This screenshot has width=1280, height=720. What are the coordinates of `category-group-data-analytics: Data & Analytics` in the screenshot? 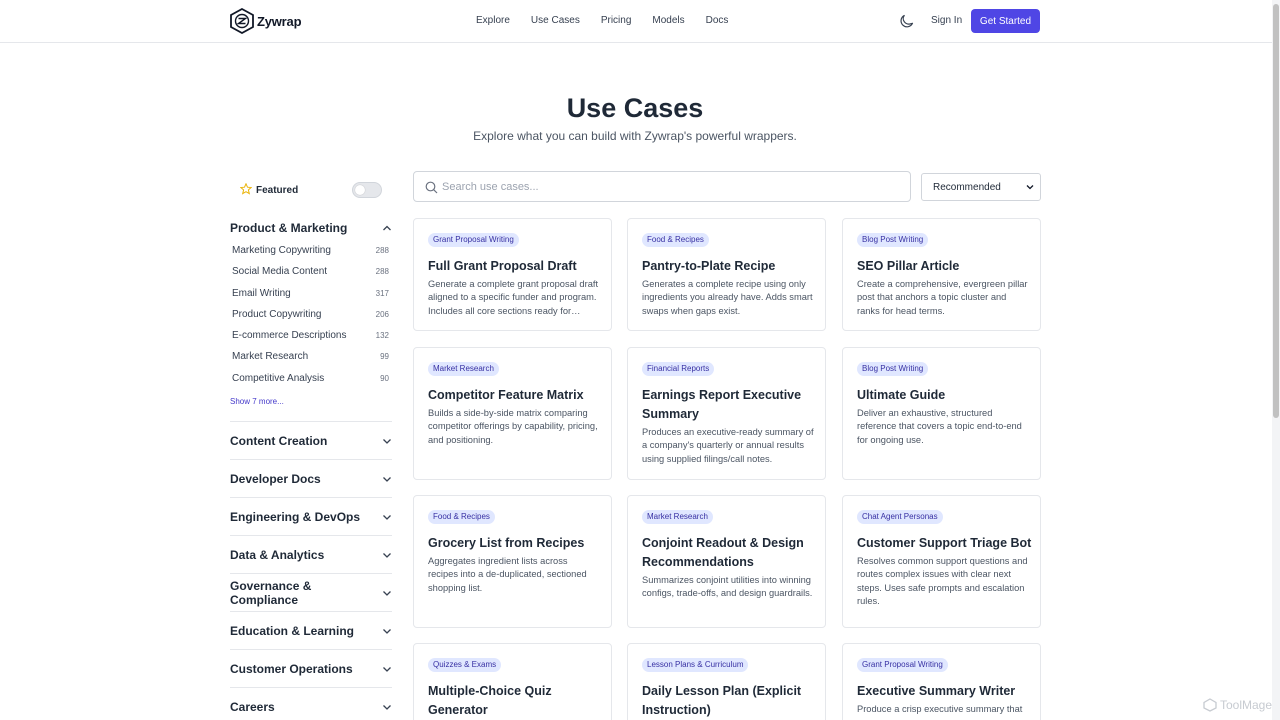 It's located at (311, 554).